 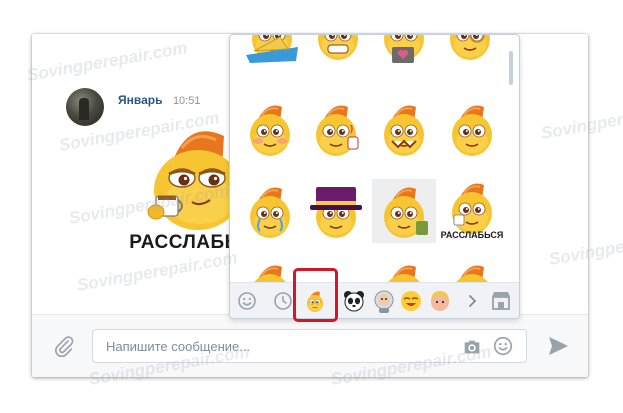 What do you see at coordinates (64, 346) in the screenshot?
I see `paperclip-icon` at bounding box center [64, 346].